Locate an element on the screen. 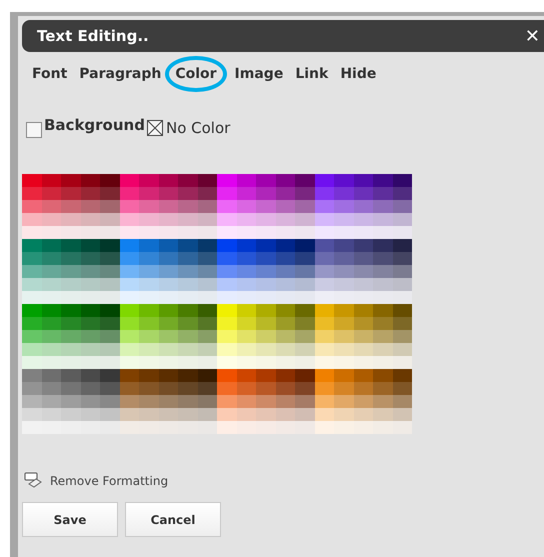 Image resolution: width=544 pixels, height=557 pixels. remove-formatting-link: Remove Formatting is located at coordinates (109, 481).